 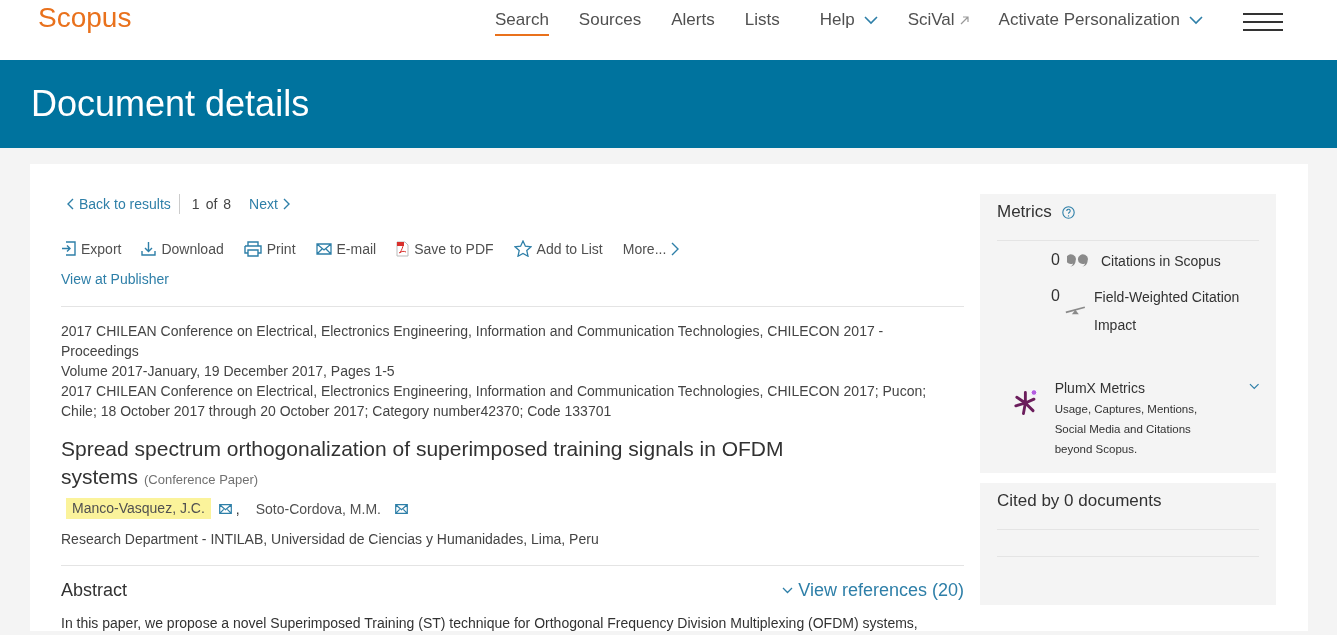 What do you see at coordinates (610, 23) in the screenshot?
I see `nav-link: Sources` at bounding box center [610, 23].